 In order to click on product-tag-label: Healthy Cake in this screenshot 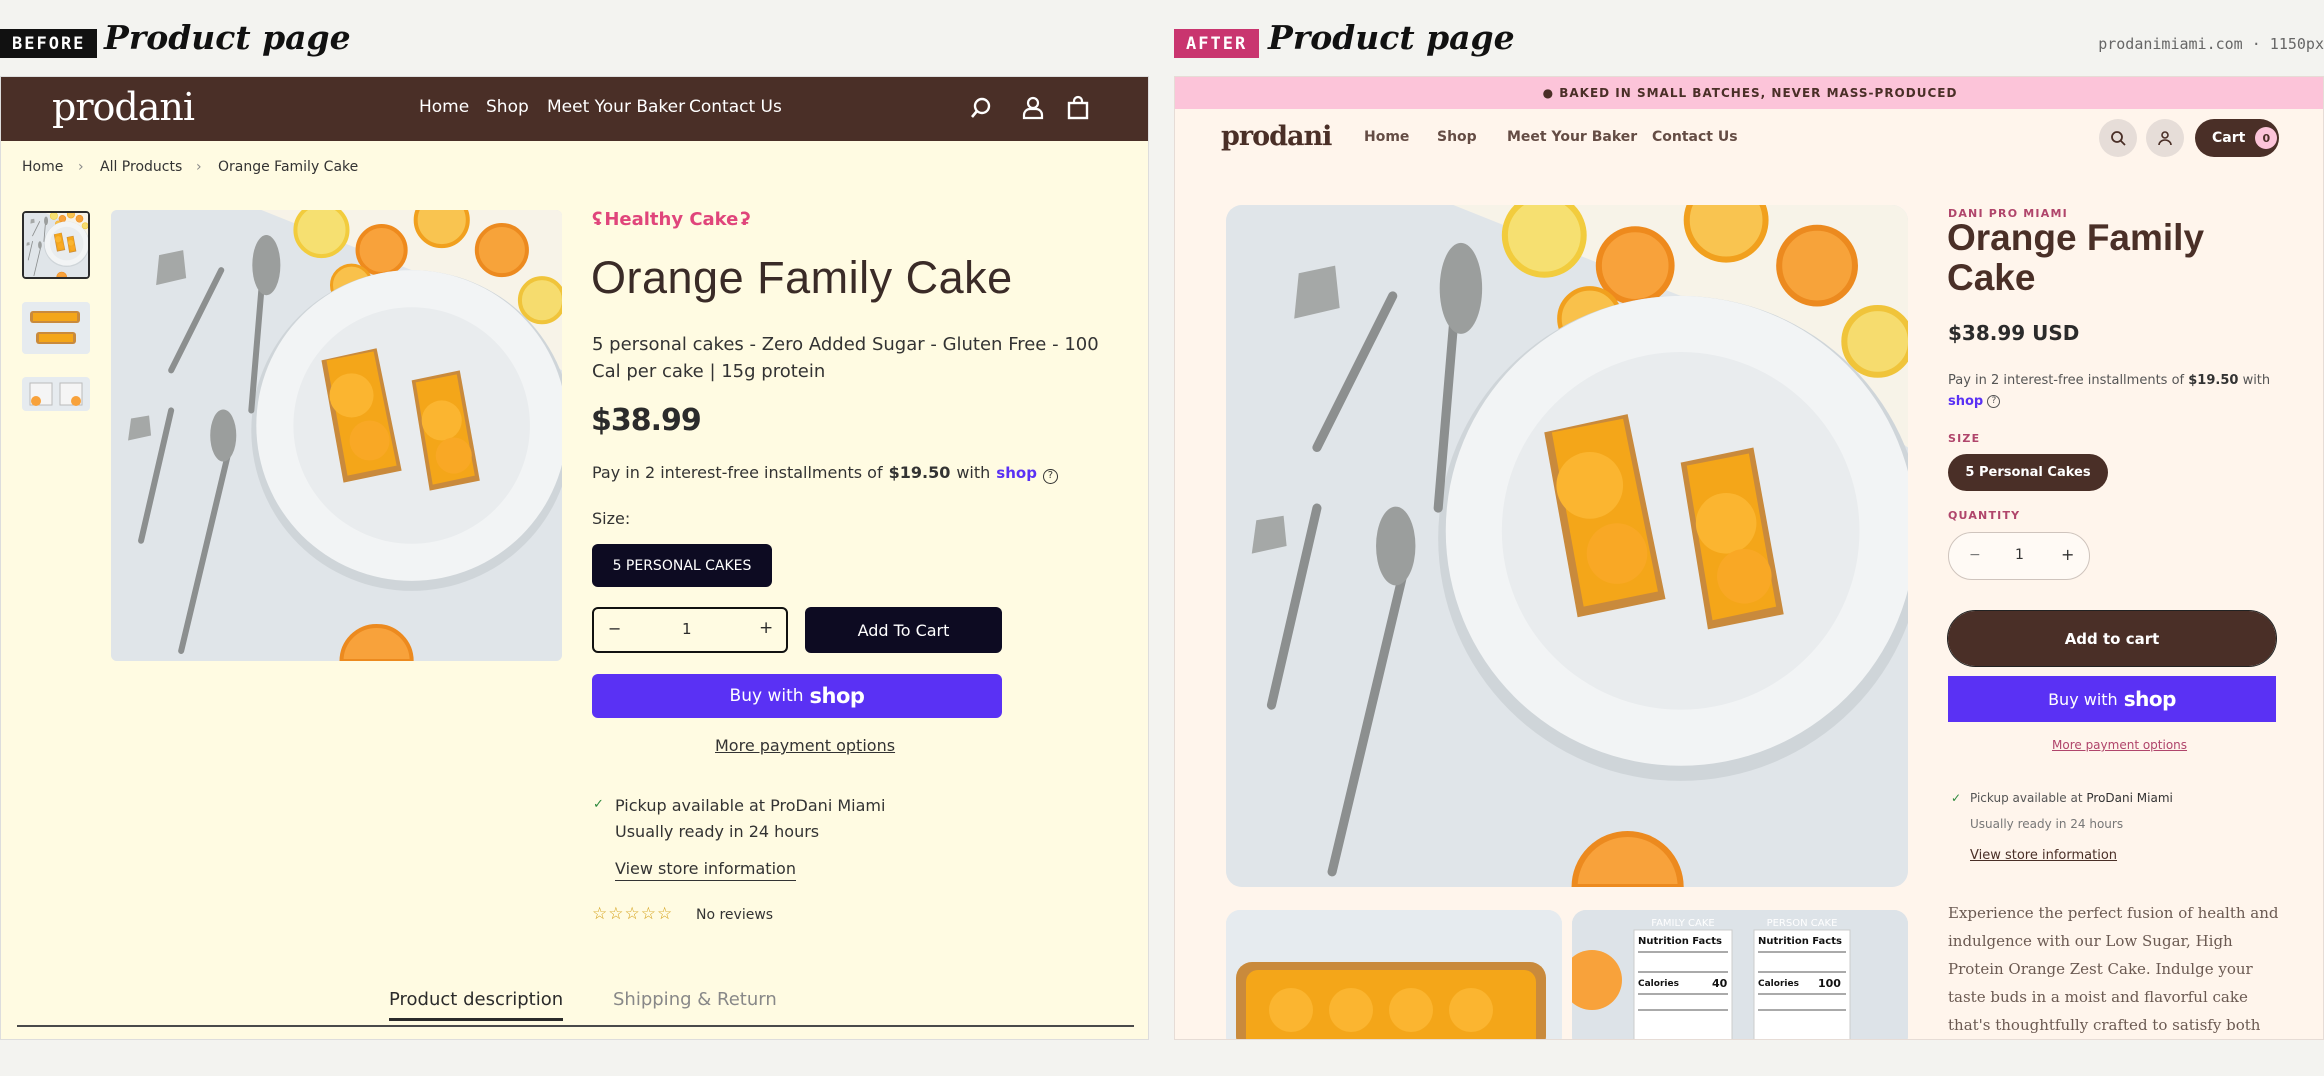, I will do `click(671, 219)`.